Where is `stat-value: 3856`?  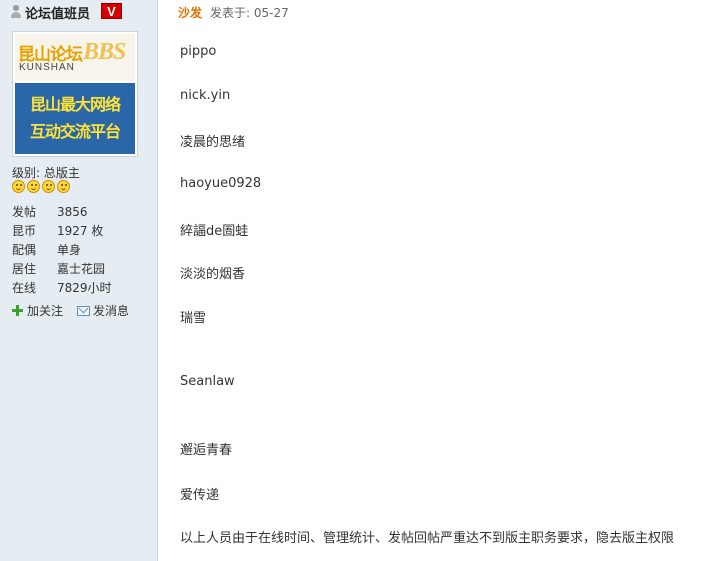
stat-value: 3856 is located at coordinates (72, 211).